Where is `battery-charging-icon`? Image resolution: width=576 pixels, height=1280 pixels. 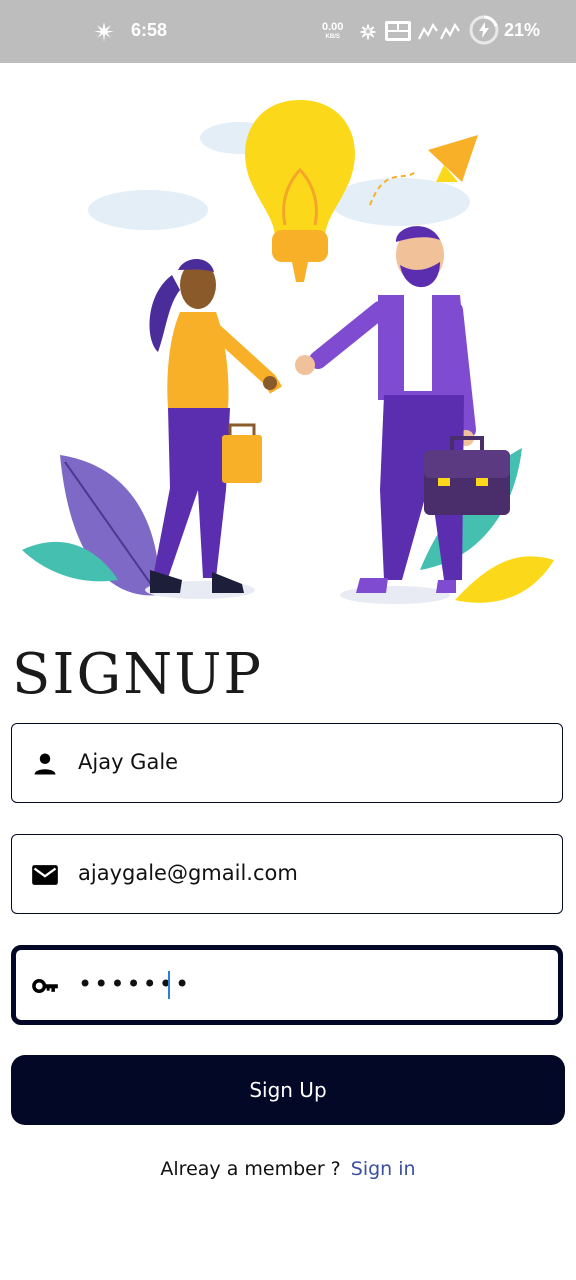 battery-charging-icon is located at coordinates (484, 30).